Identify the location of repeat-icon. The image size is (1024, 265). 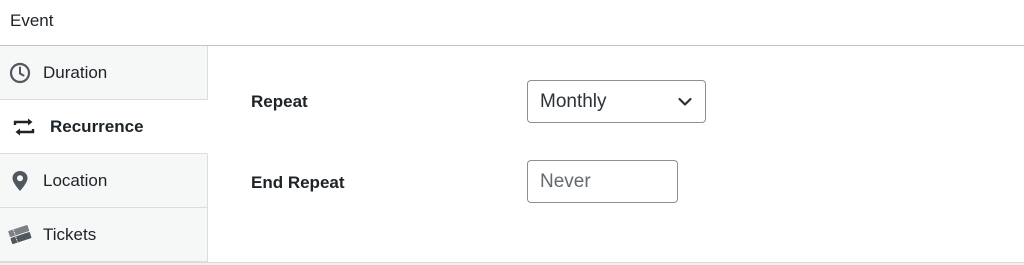
(24, 127).